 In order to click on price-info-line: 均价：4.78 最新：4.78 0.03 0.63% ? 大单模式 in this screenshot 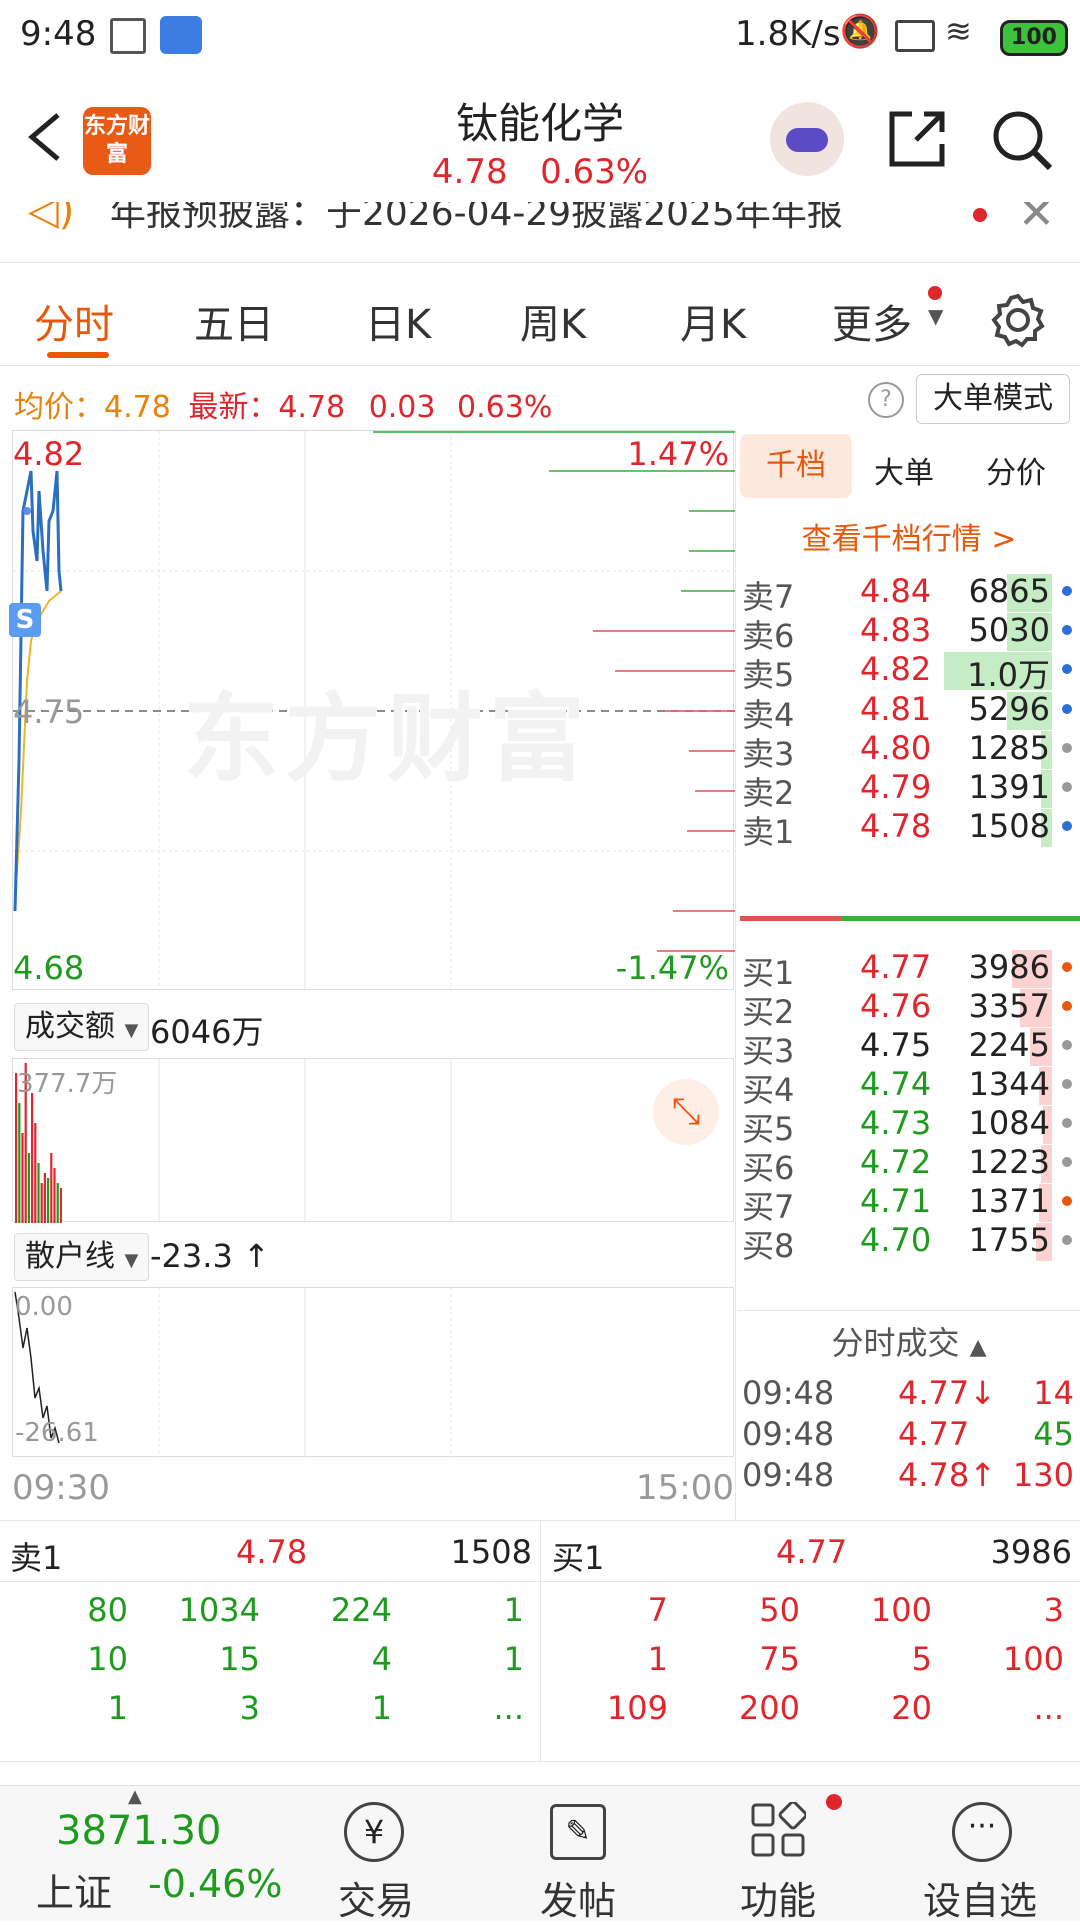, I will do `click(540, 399)`.